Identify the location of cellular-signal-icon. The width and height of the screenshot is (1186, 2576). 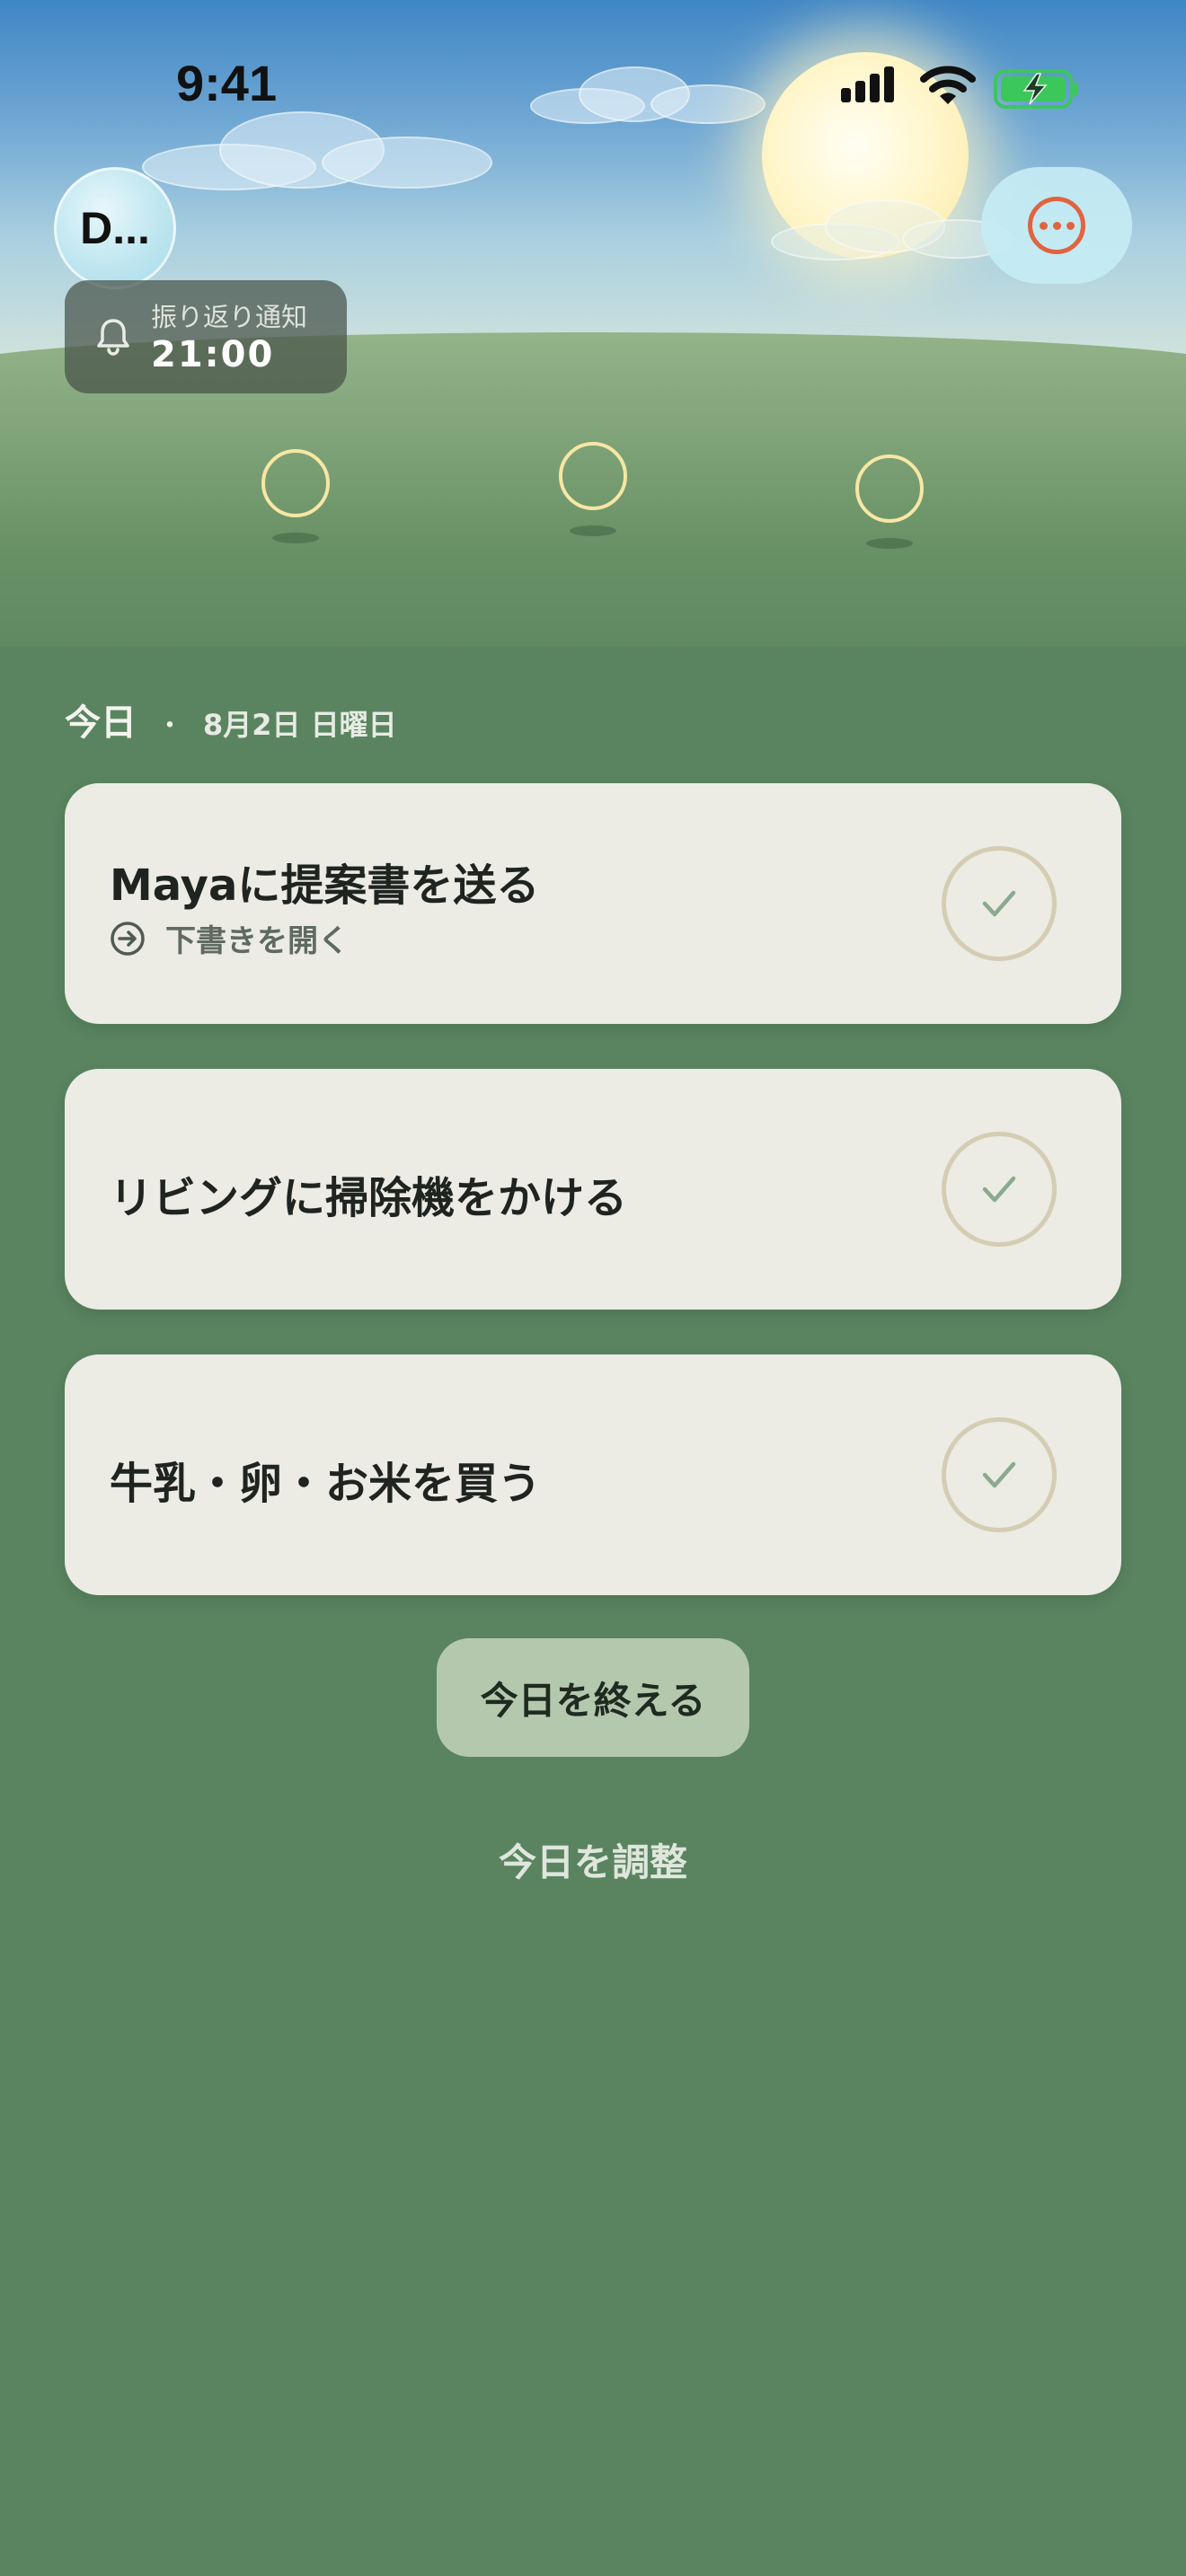
(870, 88).